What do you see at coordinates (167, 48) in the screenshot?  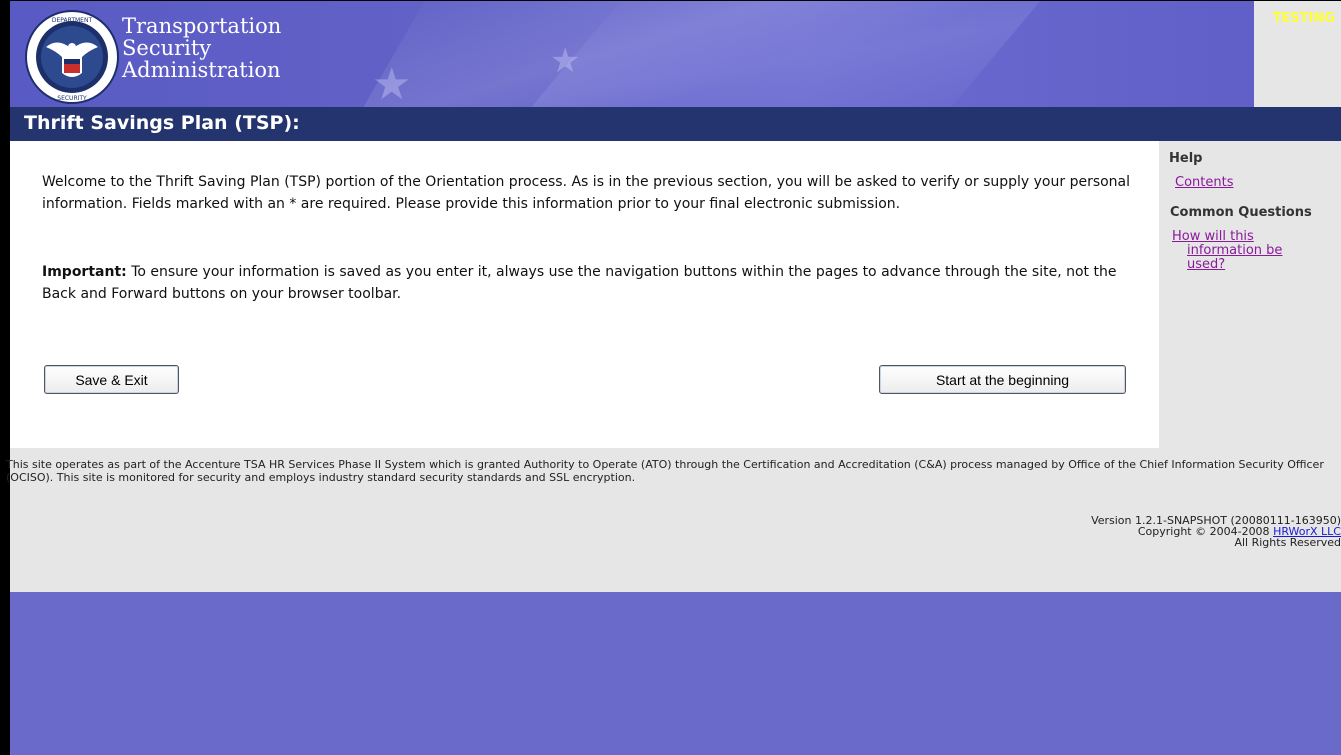 I see `agency-name-line2: Security` at bounding box center [167, 48].